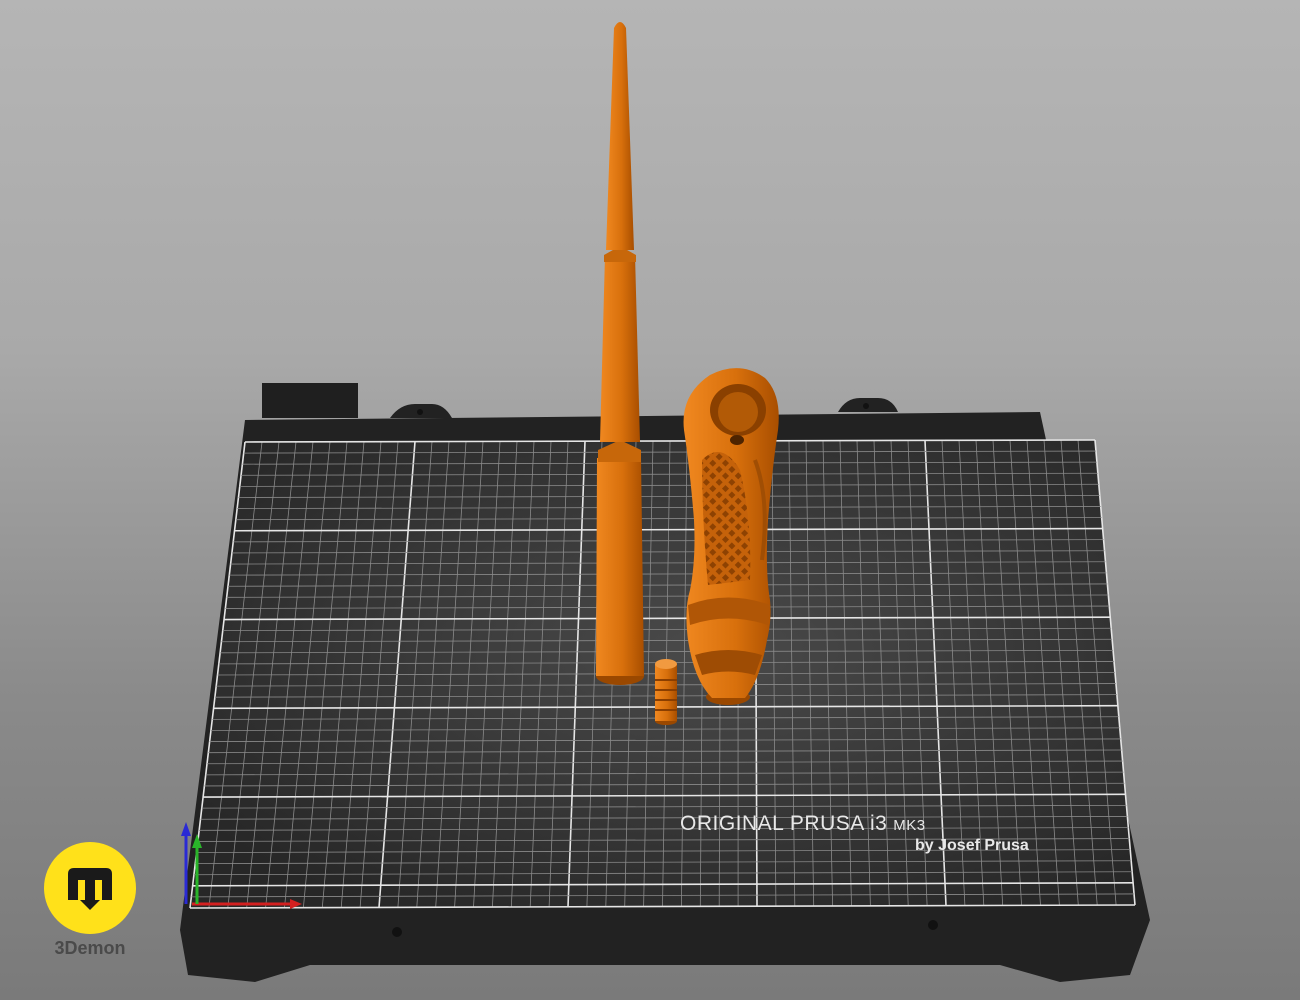 The image size is (1300, 1000). I want to click on 3demon-watermark: 3Demon, so click(90, 900).